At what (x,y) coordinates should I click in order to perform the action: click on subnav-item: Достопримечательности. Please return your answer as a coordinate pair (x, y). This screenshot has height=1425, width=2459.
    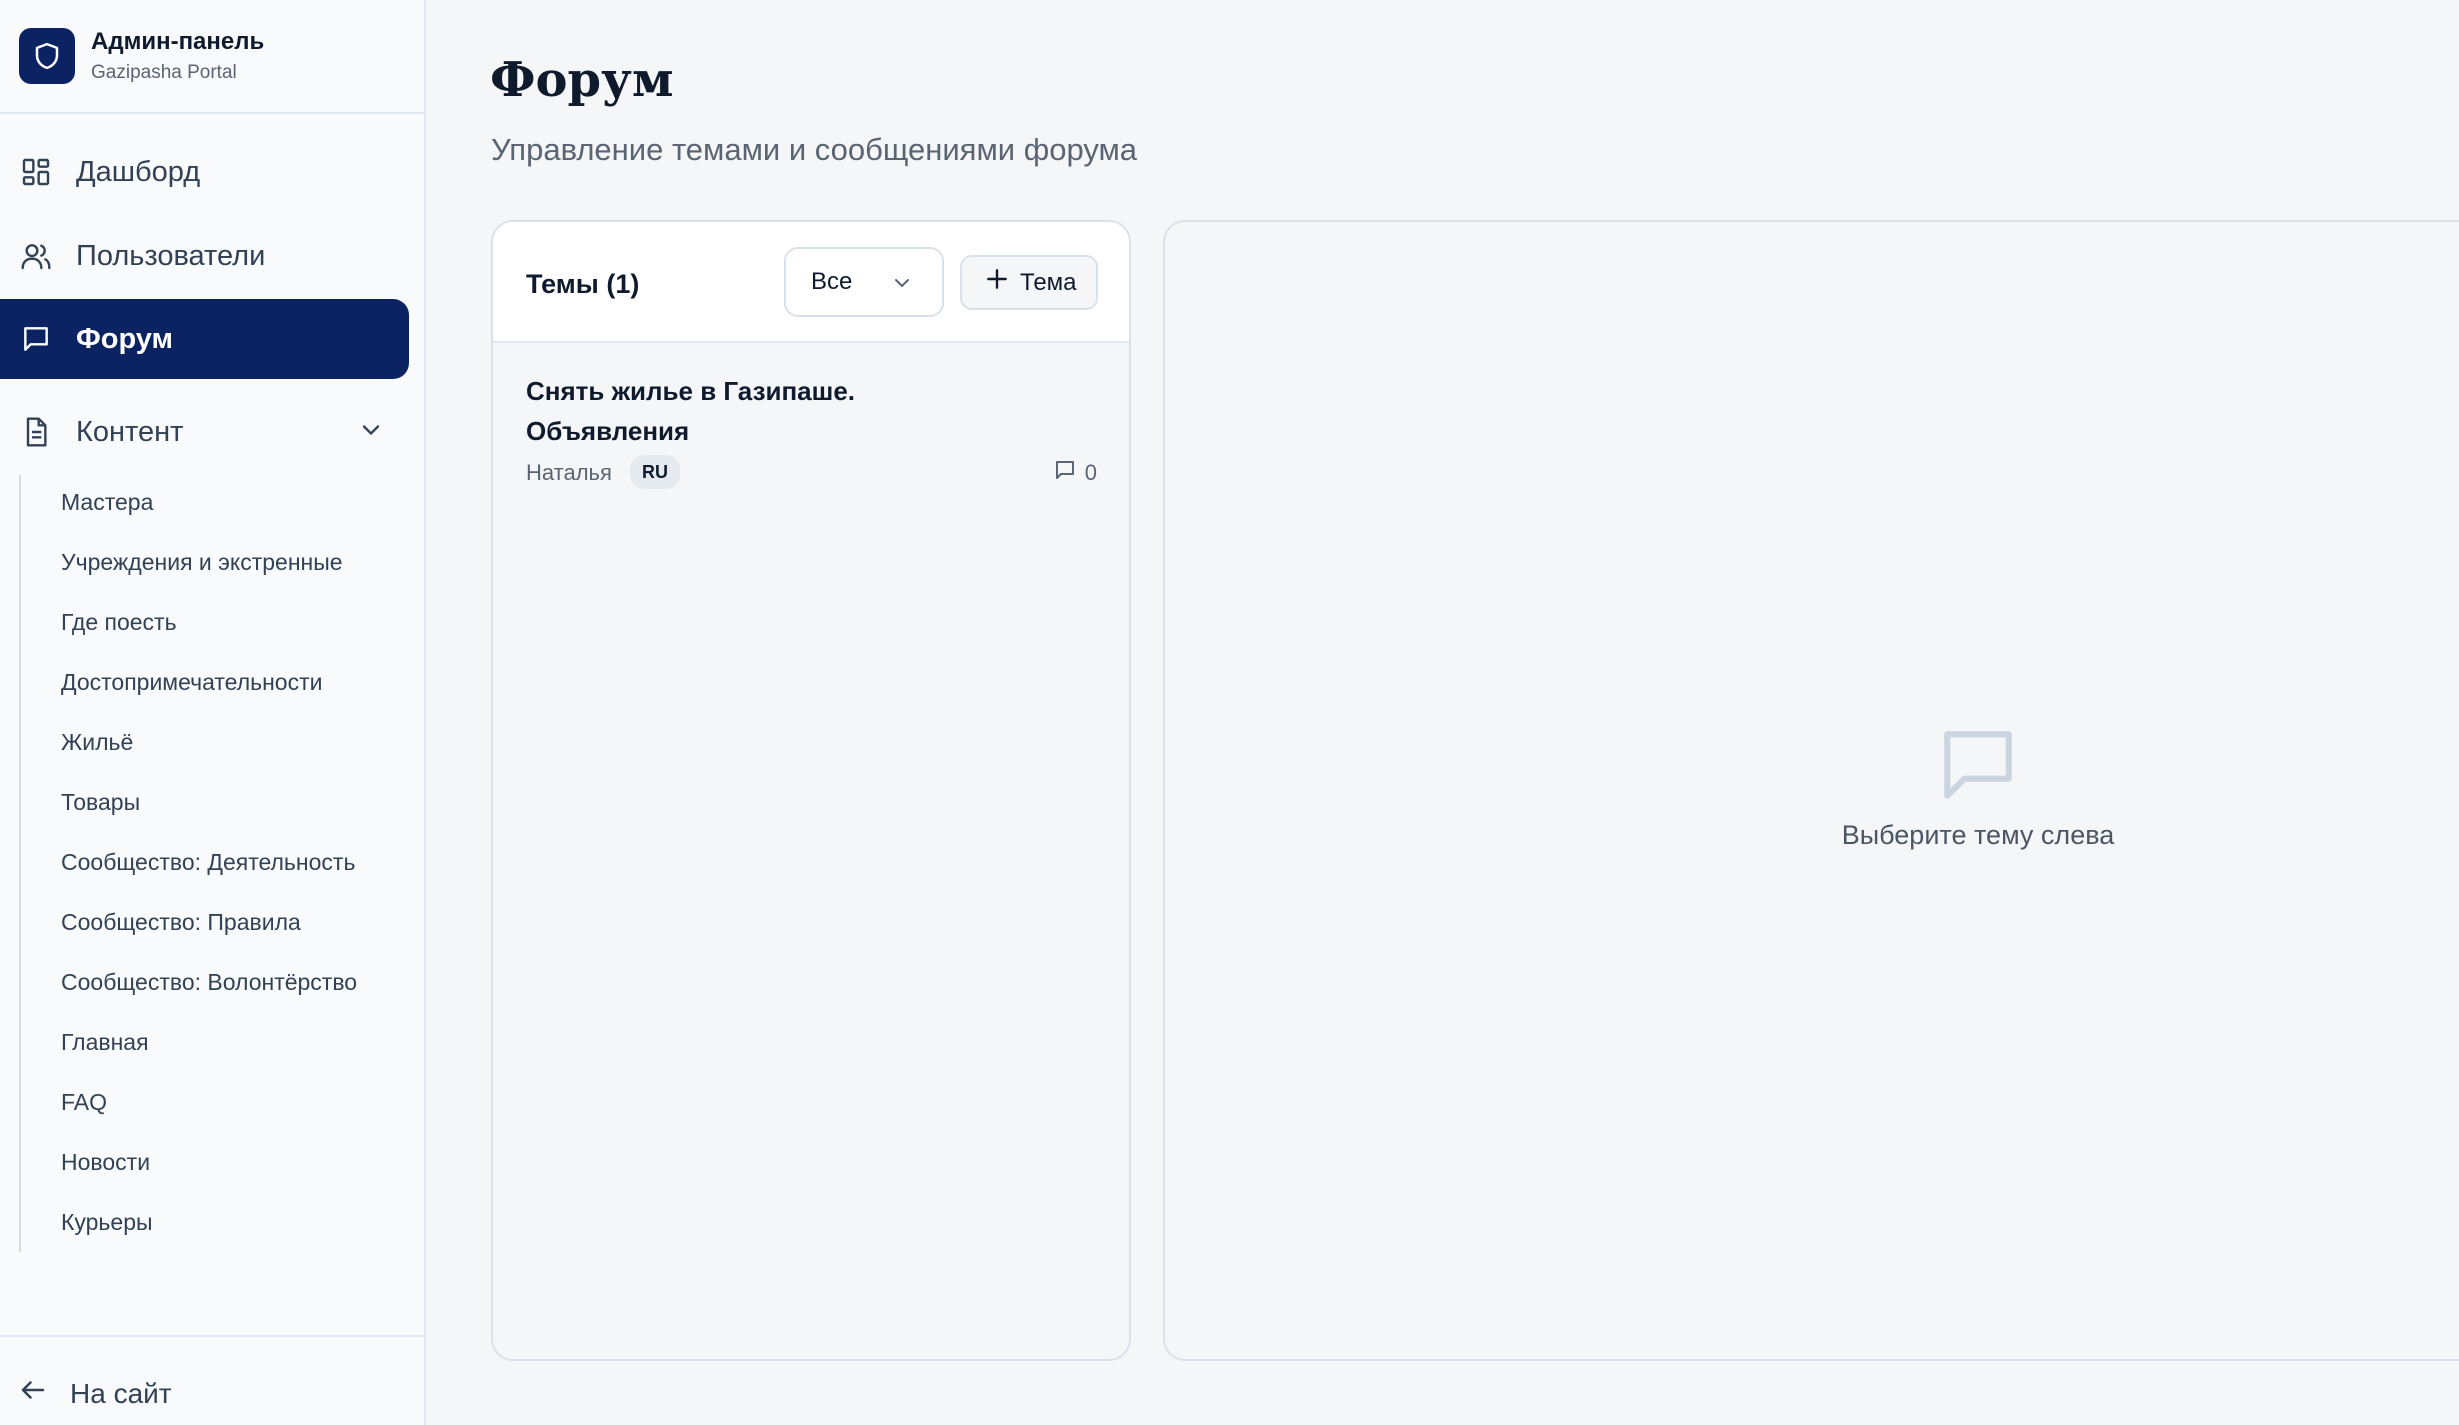
    Looking at the image, I should click on (191, 682).